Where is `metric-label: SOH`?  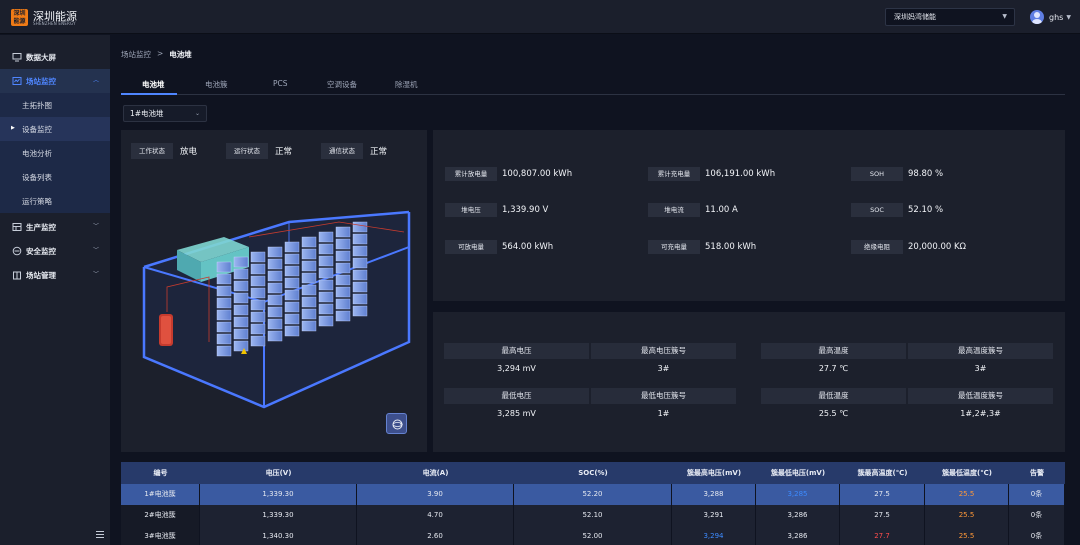 metric-label: SOH is located at coordinates (877, 174).